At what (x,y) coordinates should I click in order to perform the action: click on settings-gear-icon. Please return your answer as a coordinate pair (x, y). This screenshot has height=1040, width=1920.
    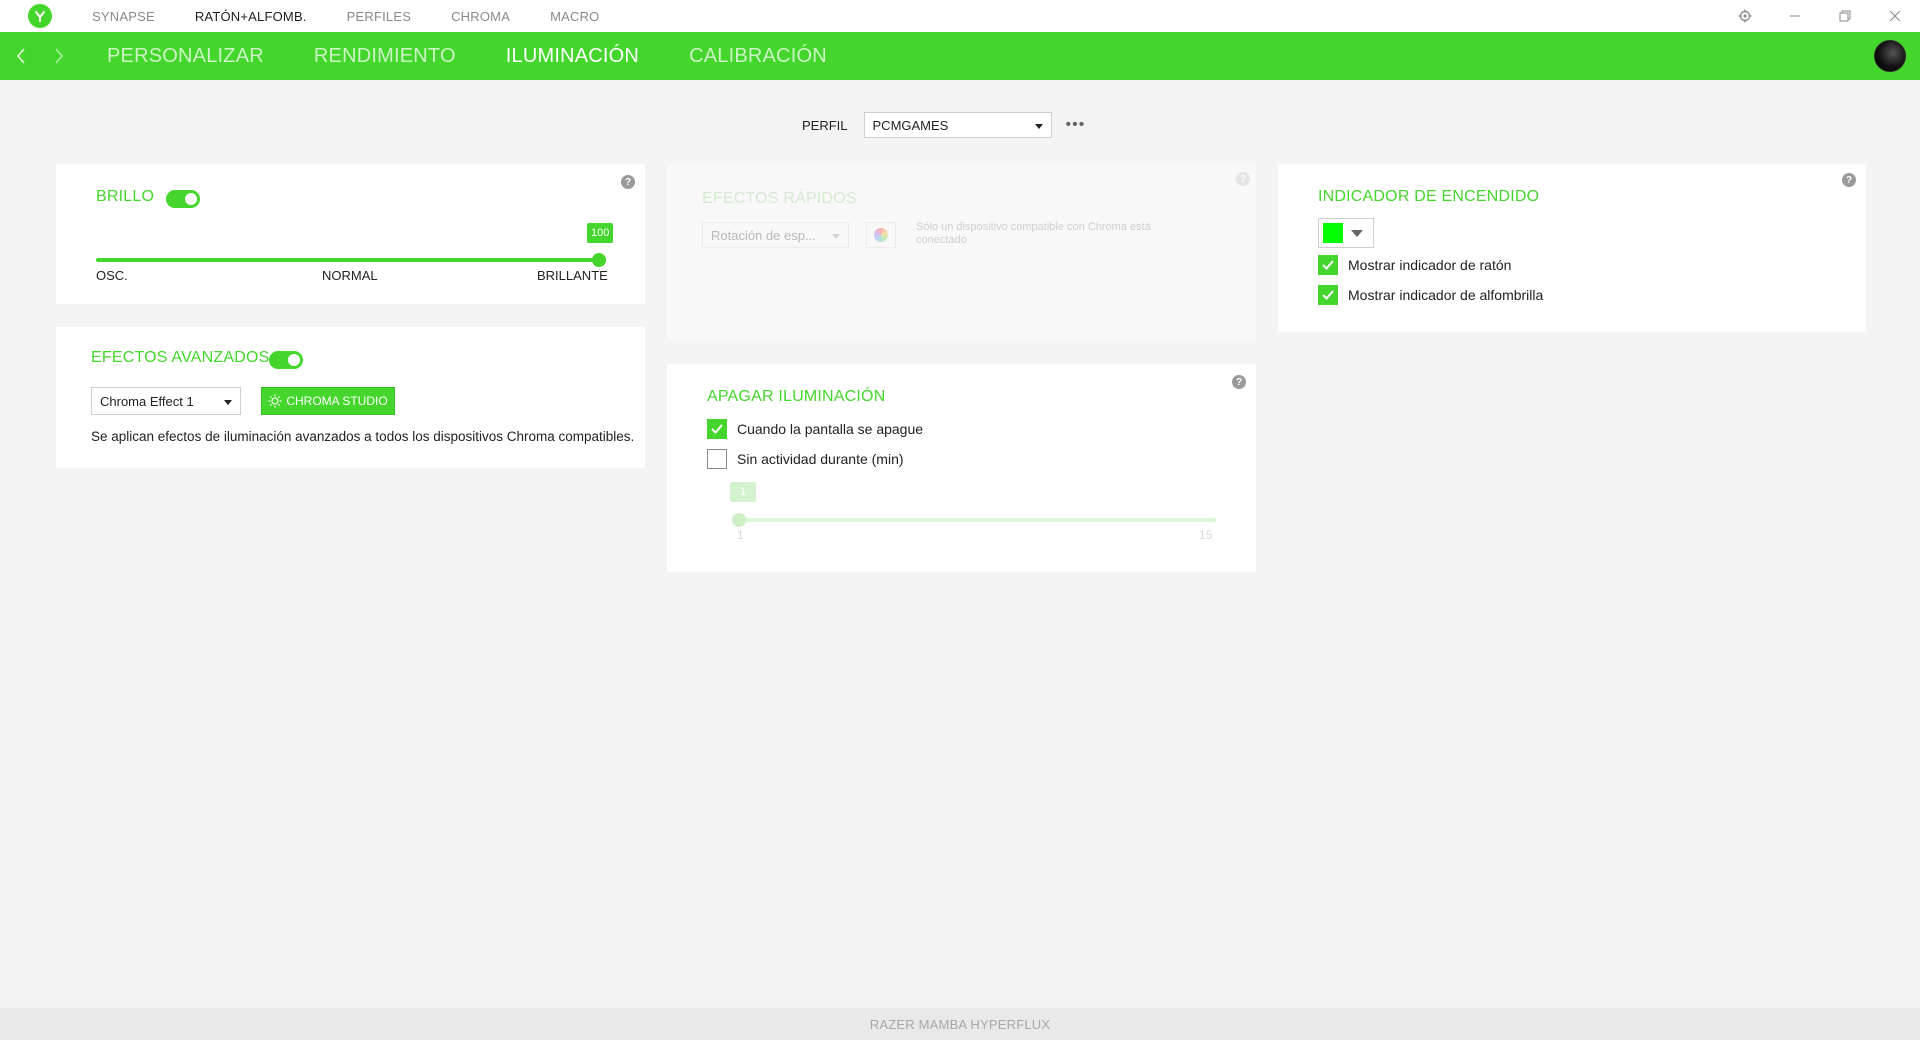
    Looking at the image, I should click on (1745, 16).